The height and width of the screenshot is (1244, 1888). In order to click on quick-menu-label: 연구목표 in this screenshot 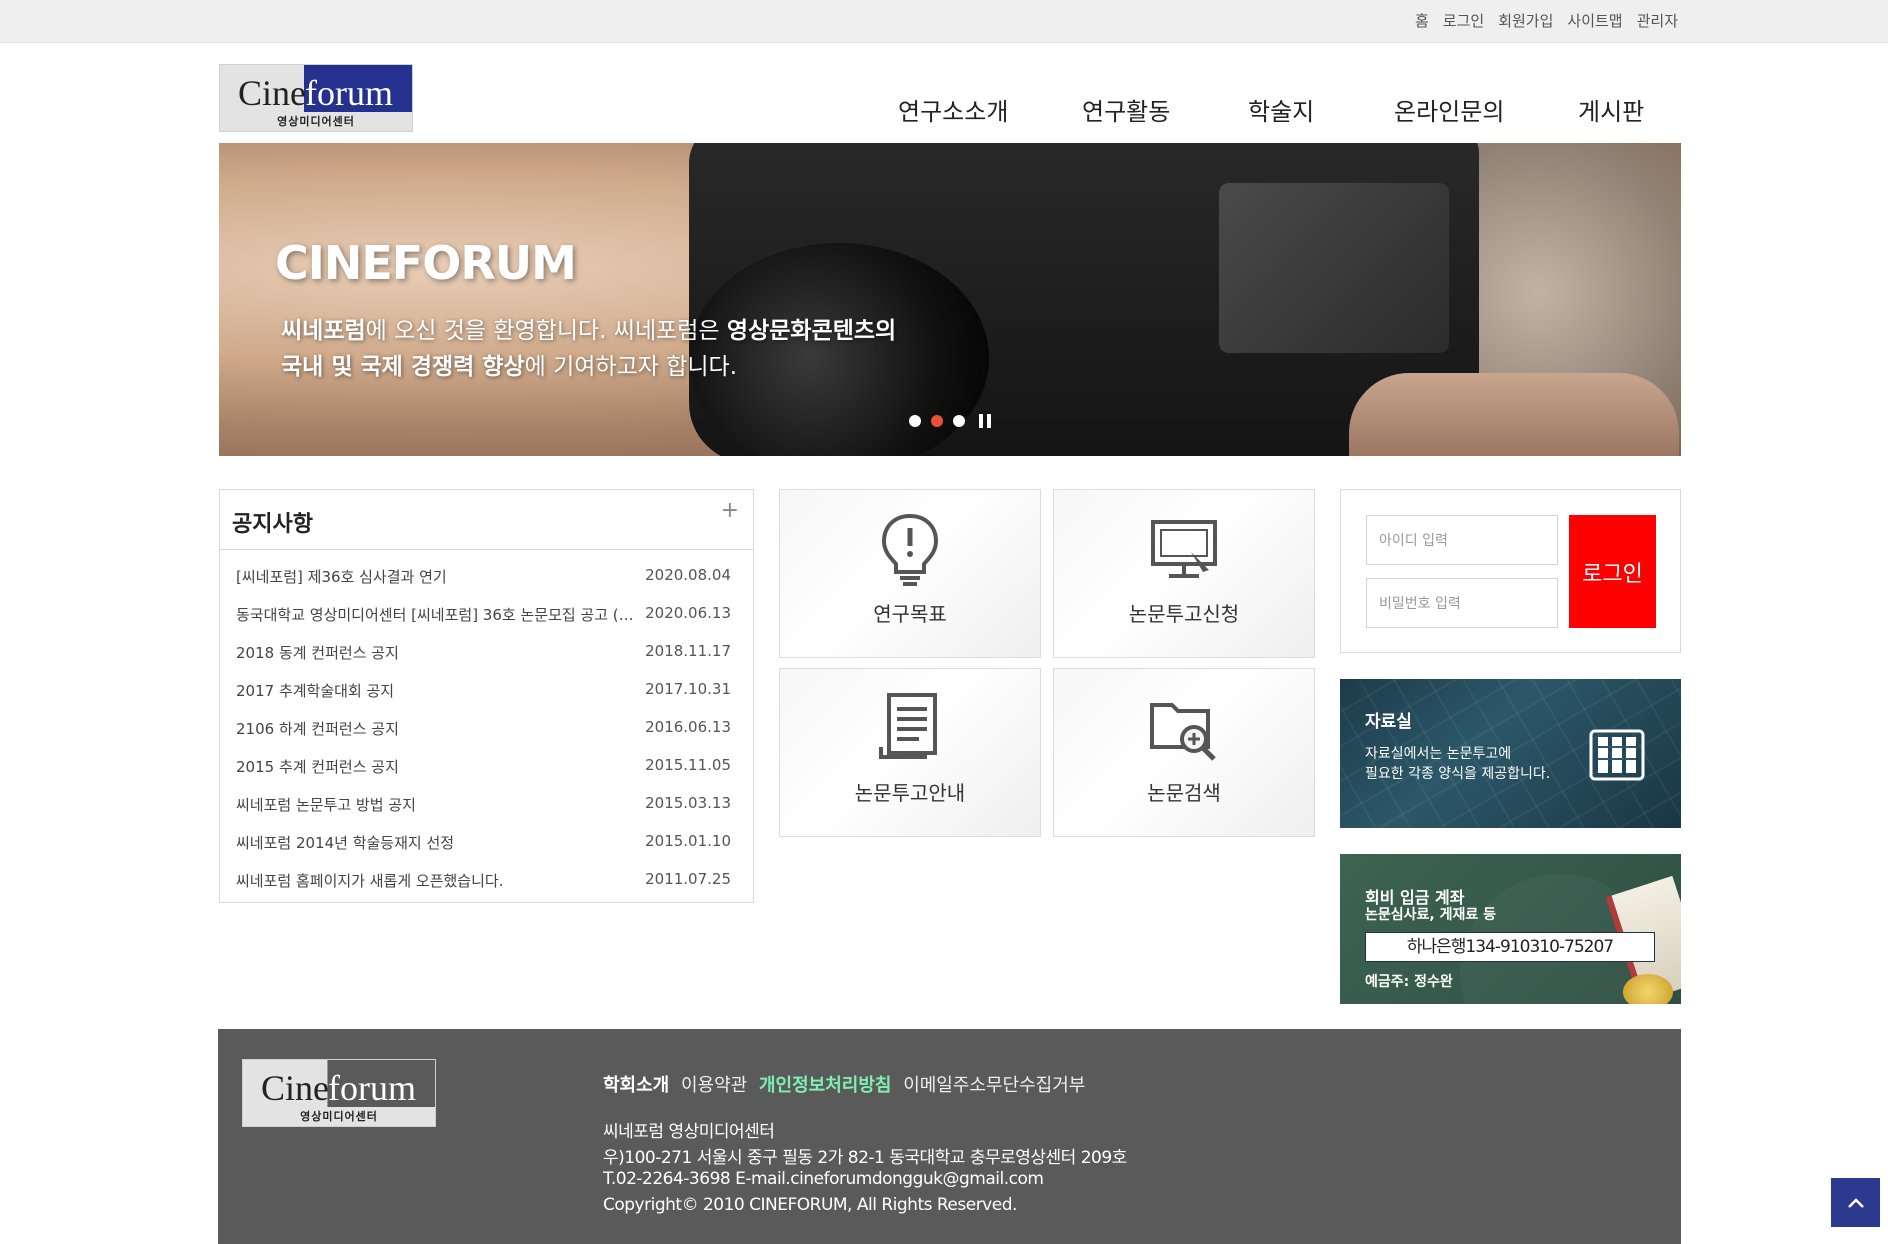, I will do `click(910, 614)`.